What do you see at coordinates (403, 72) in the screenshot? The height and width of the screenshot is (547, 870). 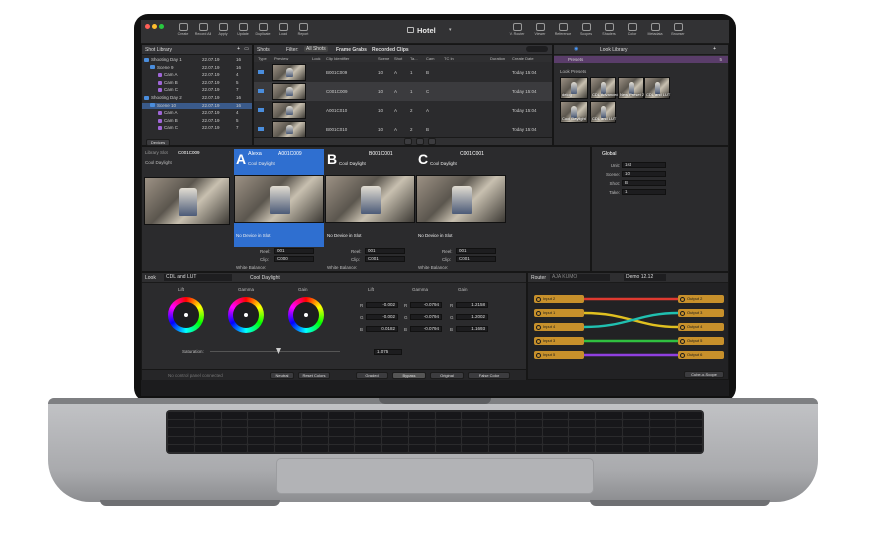 I see `table-row: B001C009 10 A 1 B Today 15:04` at bounding box center [403, 72].